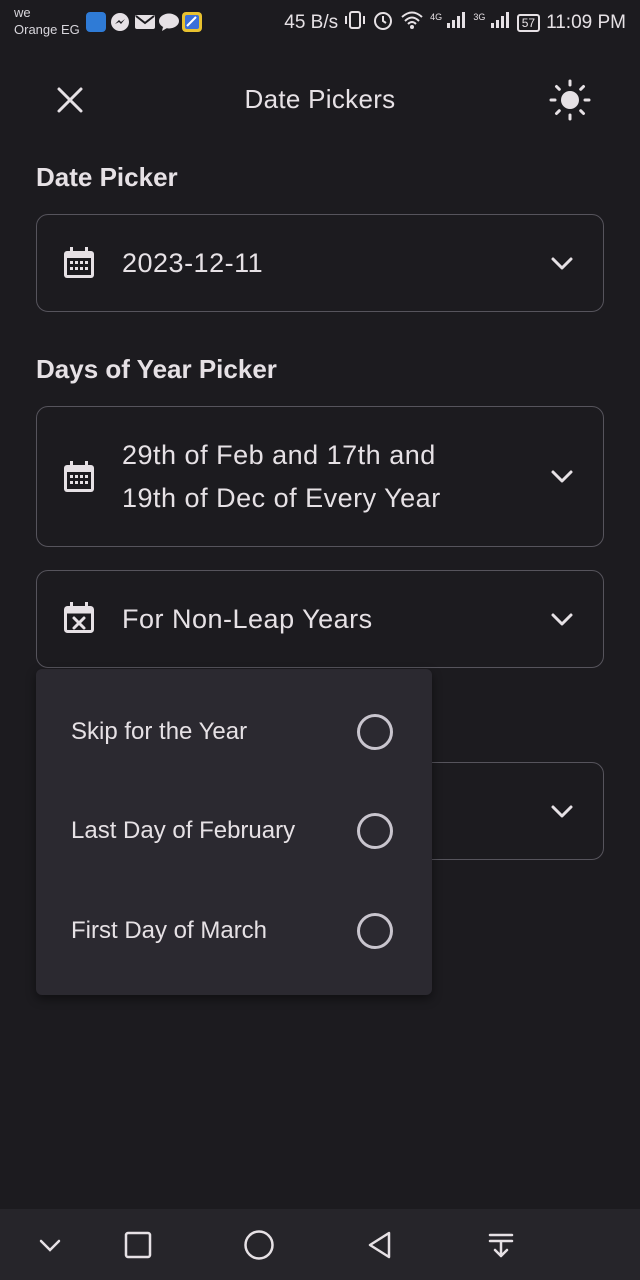 This screenshot has width=640, height=1280. I want to click on system-nav-bar, so click(320, 1244).